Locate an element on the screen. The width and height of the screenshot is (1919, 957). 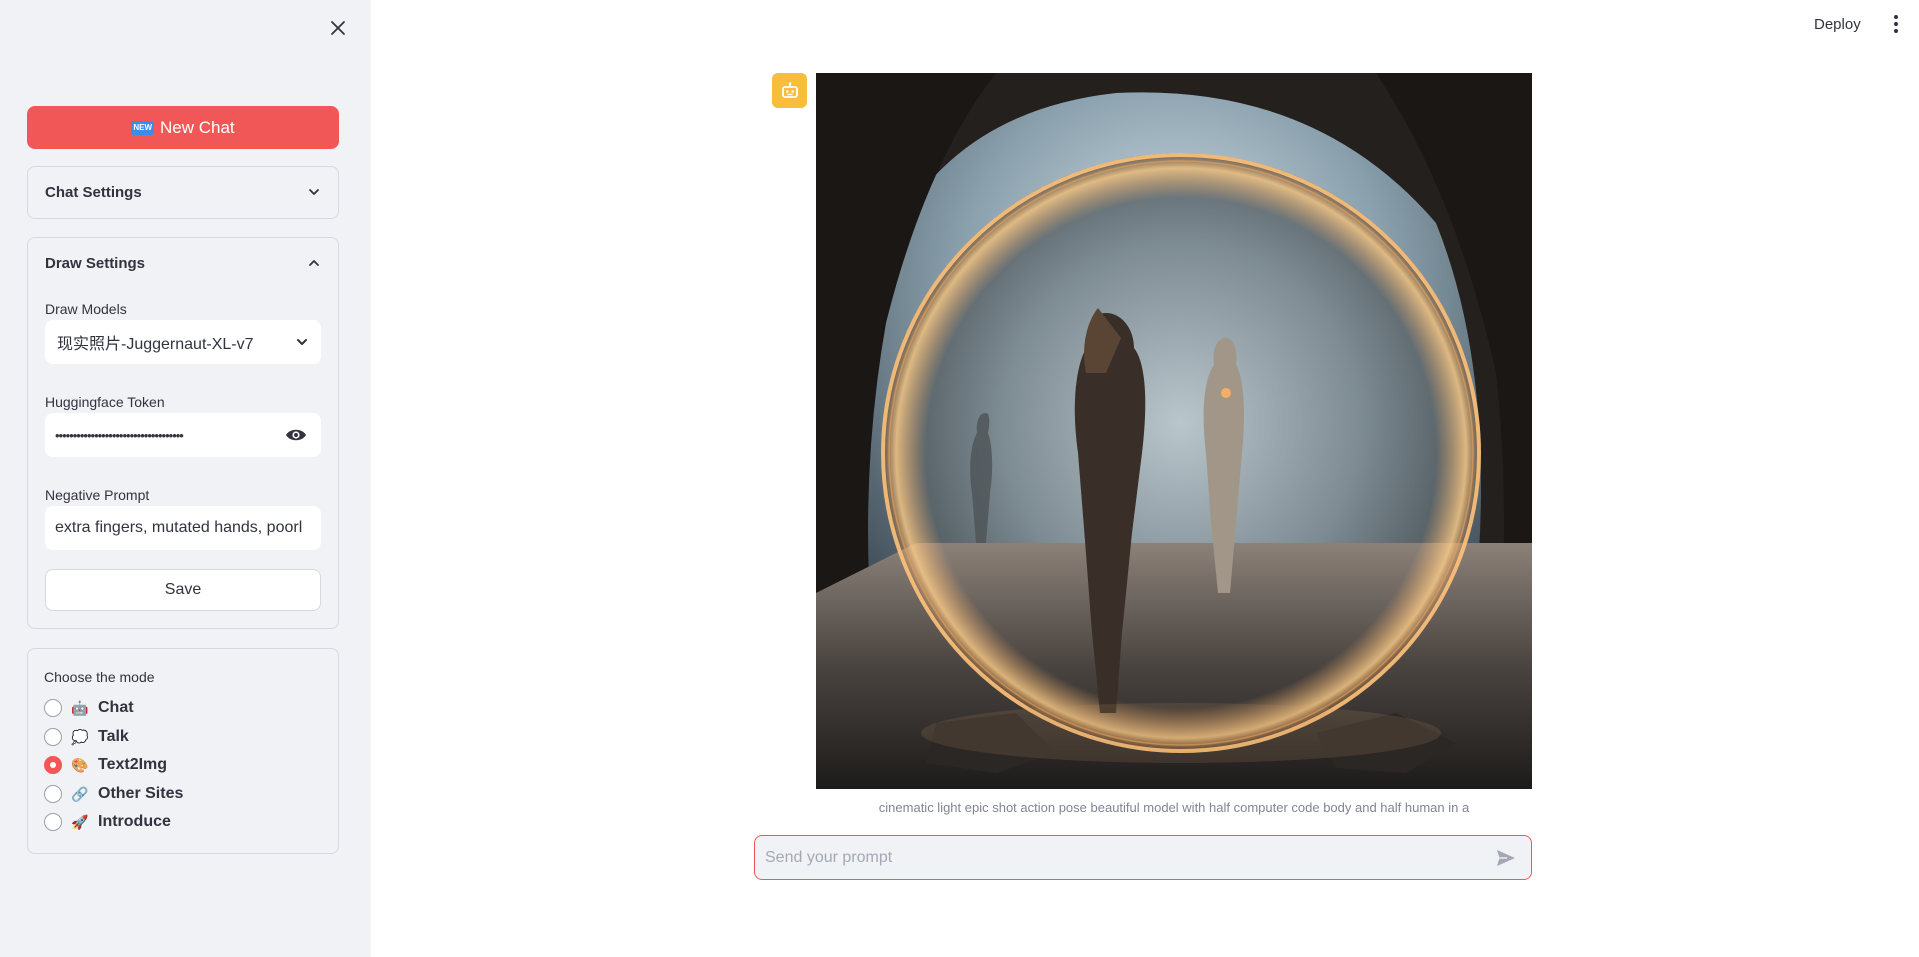
draw-models-select: 现实照片-Juggernaut-XL-v7 is located at coordinates (183, 342).